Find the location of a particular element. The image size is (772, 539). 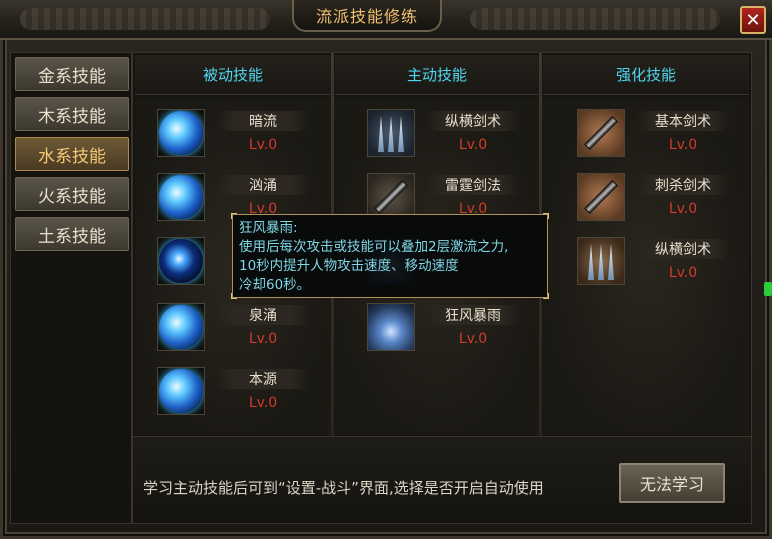

enhance-skill-item: 基本剑术 Lv.0 is located at coordinates (674, 139).